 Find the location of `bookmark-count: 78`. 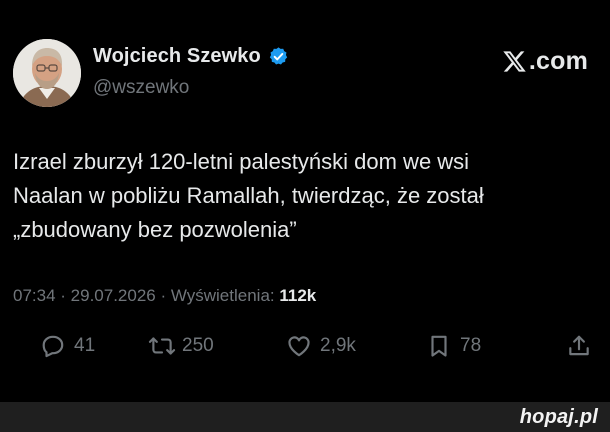

bookmark-count: 78 is located at coordinates (471, 345).